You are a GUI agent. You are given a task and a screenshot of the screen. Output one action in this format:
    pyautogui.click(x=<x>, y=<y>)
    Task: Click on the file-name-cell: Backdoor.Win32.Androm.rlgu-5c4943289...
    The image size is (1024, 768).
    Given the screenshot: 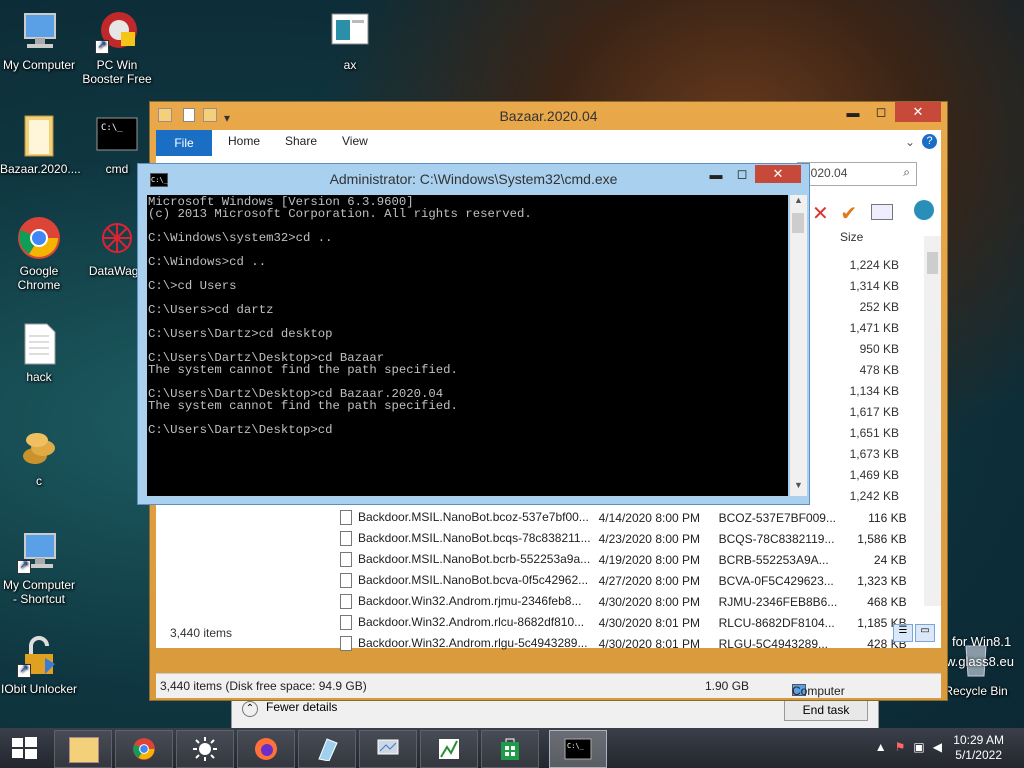 What is the action you would take?
    pyautogui.click(x=465, y=643)
    